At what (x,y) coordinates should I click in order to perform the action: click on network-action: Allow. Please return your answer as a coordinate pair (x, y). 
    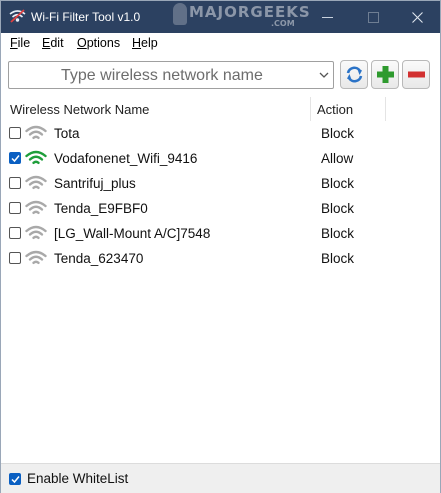
    Looking at the image, I should click on (337, 158).